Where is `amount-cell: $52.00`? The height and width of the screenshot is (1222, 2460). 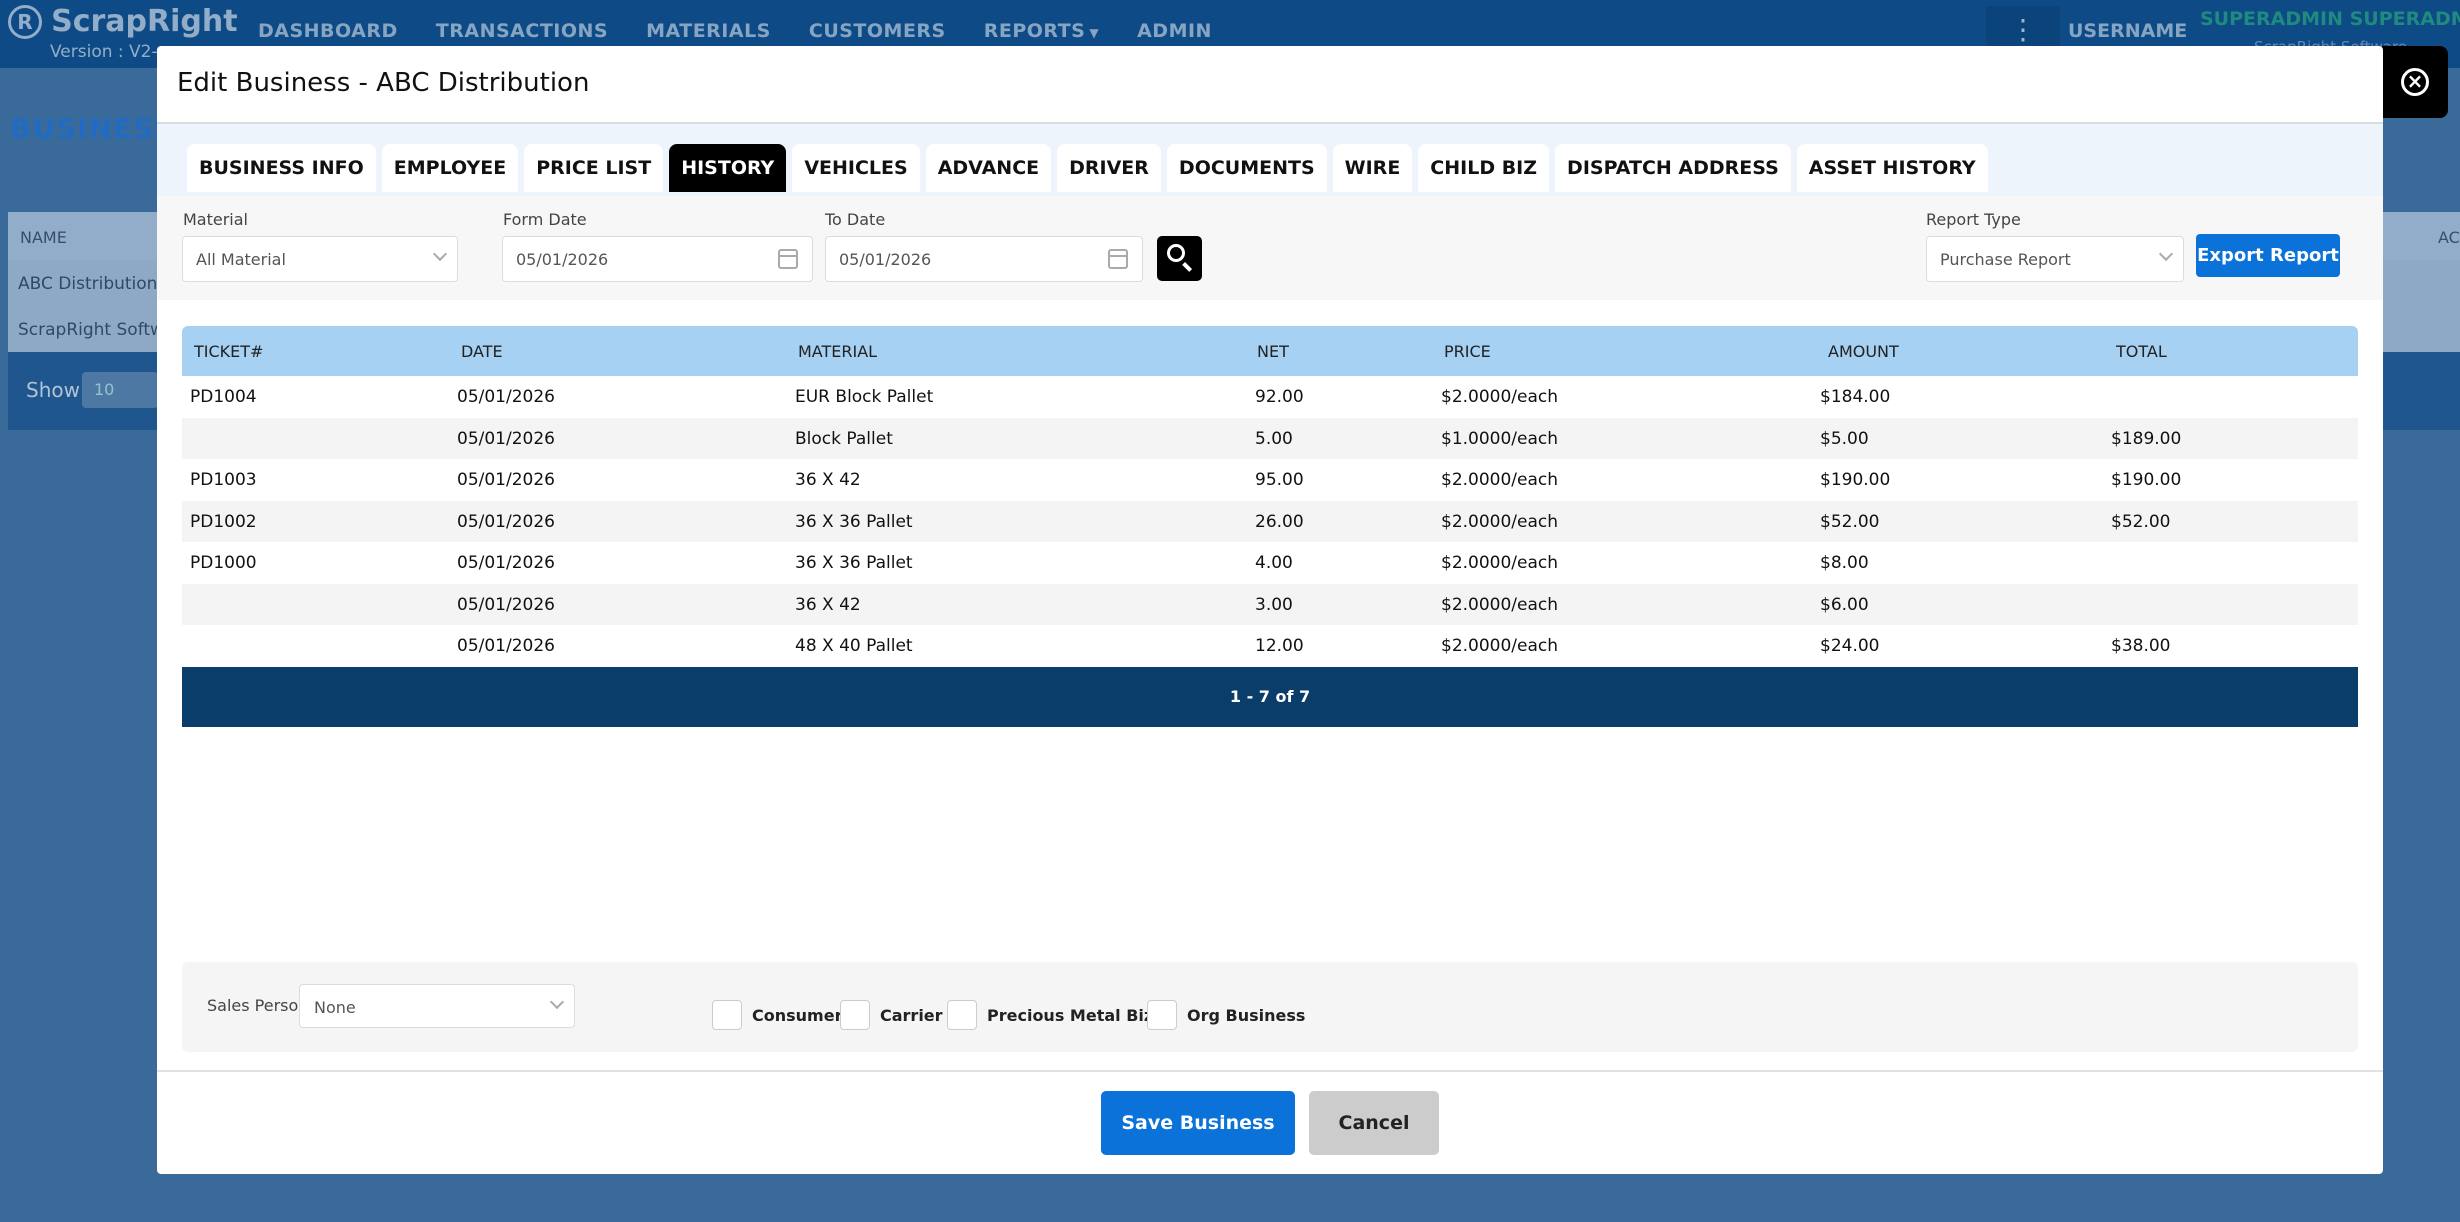
amount-cell: $52.00 is located at coordinates (1850, 521).